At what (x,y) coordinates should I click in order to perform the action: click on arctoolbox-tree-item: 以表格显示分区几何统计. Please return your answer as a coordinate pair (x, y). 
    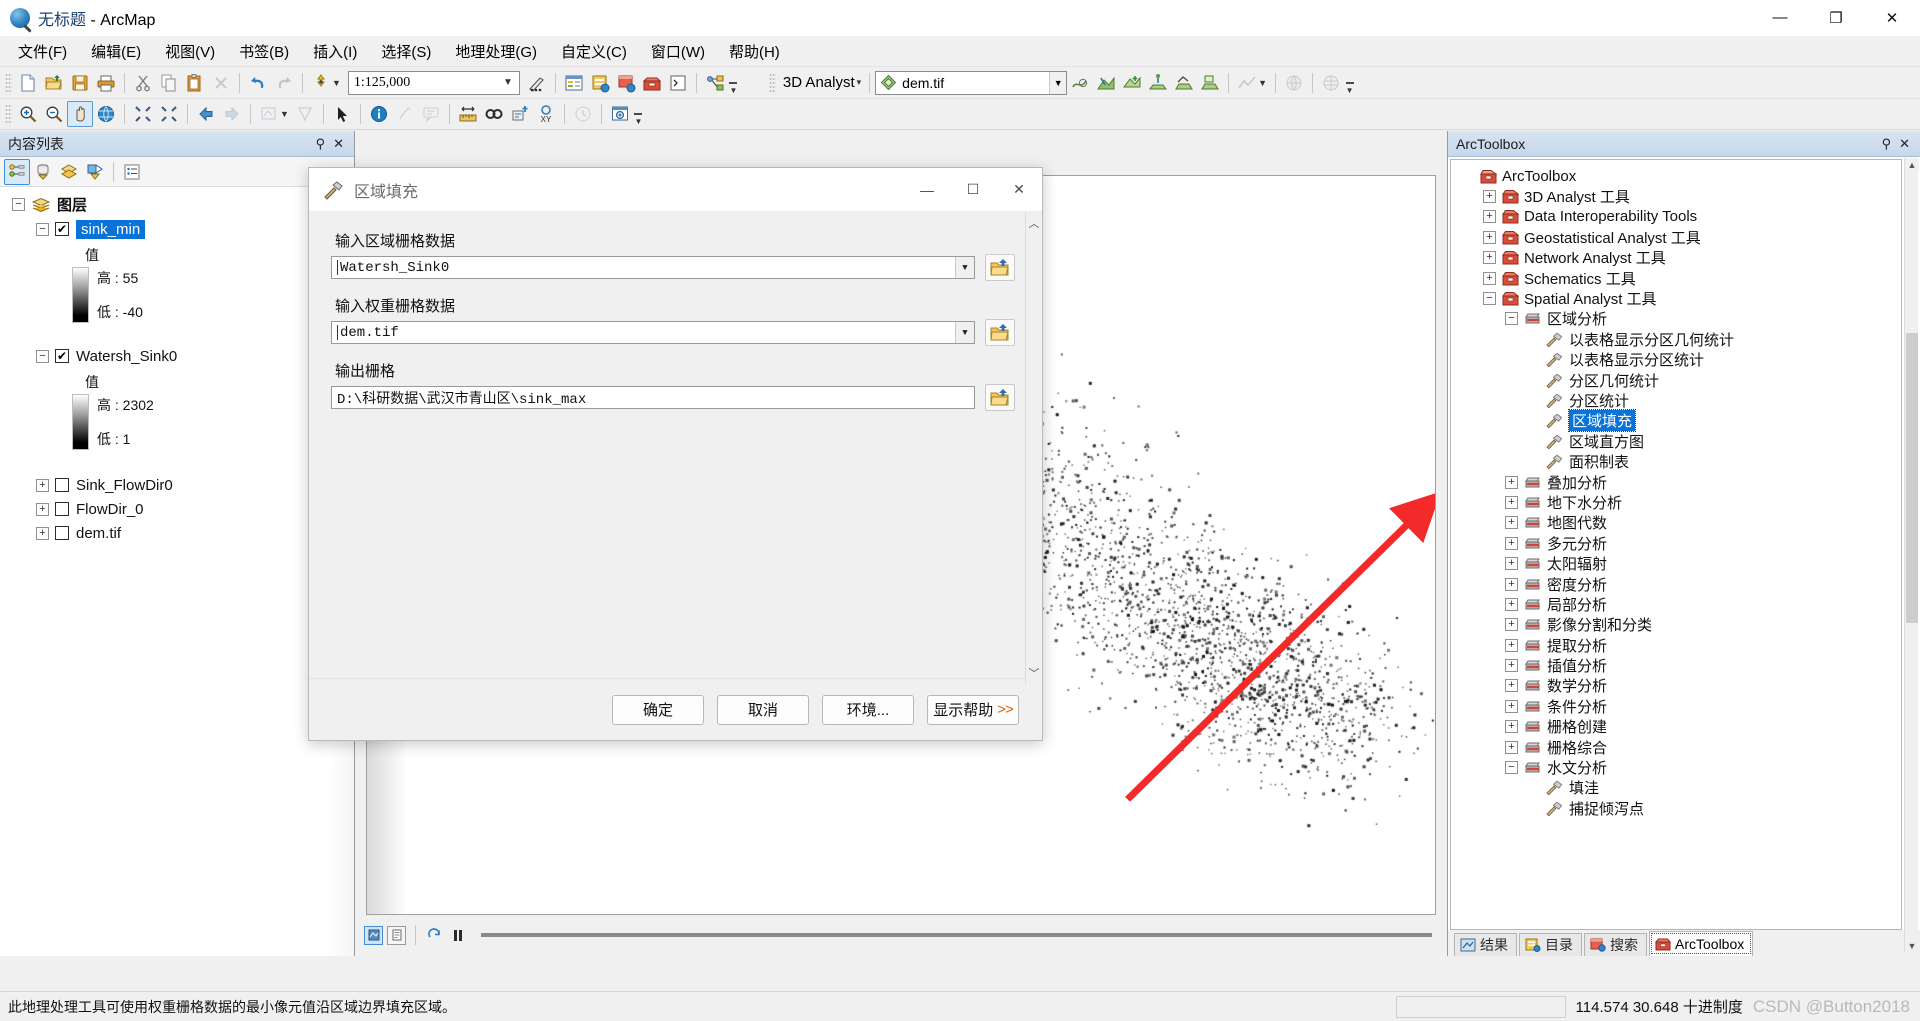
    Looking at the image, I should click on (1679, 339).